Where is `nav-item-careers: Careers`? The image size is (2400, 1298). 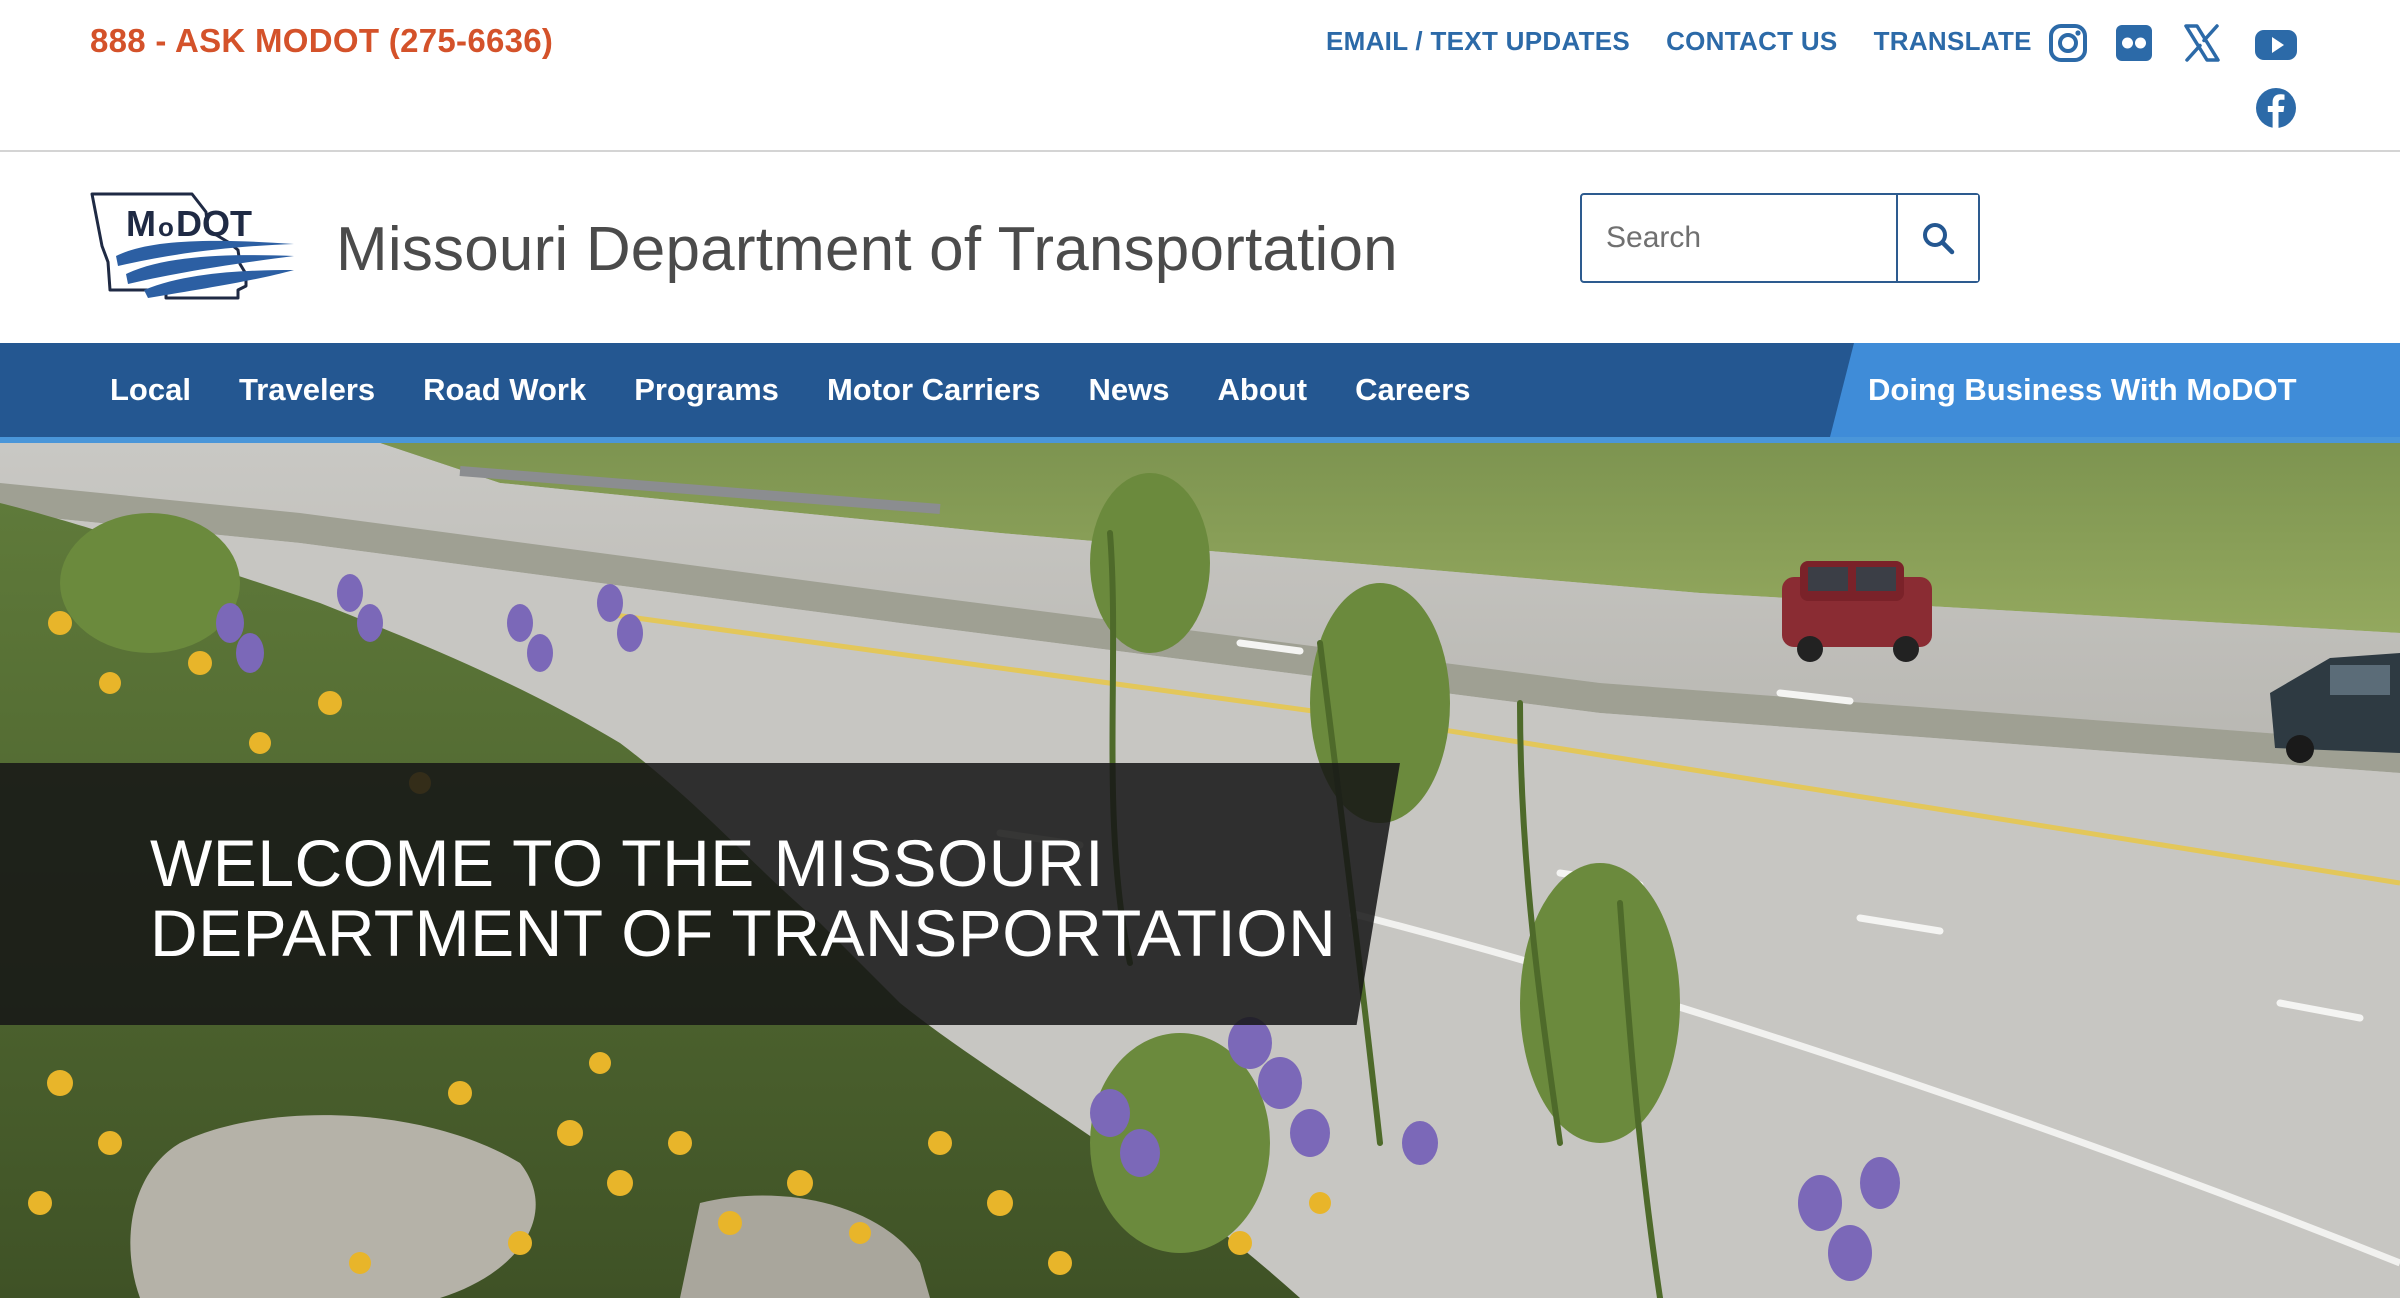 nav-item-careers: Careers is located at coordinates (1412, 390).